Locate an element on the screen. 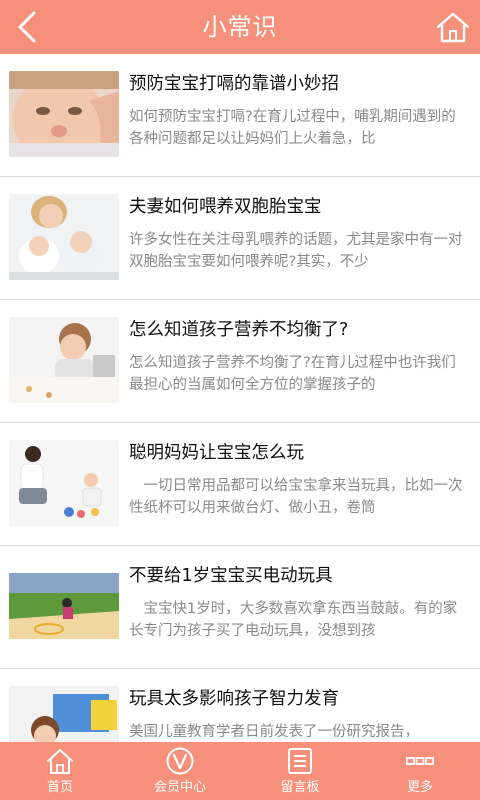 This screenshot has width=480, height=800. article-summary: 怎么知道孩子营养不均衡了?在育儿过程中也许我们最担心的当属如何全方位的掌握孩子的 is located at coordinates (292, 374).